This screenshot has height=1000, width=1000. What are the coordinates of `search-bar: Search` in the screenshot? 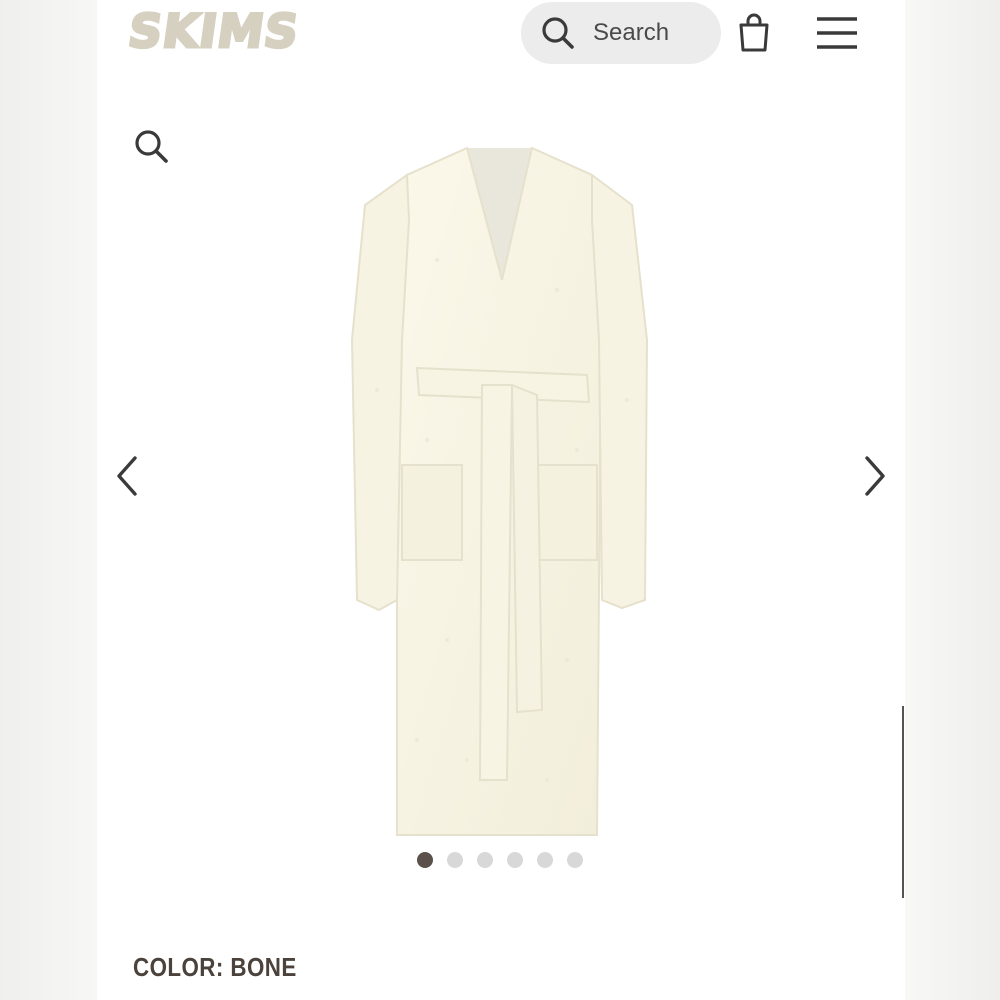 It's located at (621, 33).